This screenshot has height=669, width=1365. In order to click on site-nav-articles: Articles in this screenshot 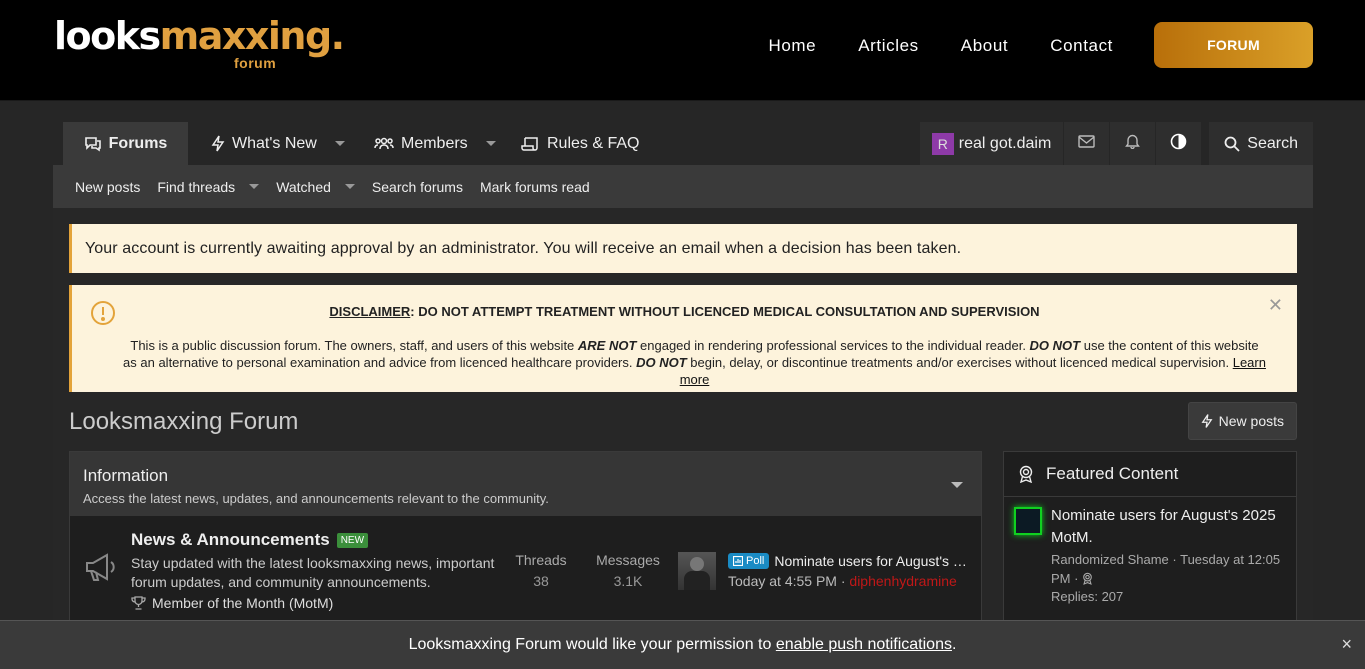, I will do `click(888, 46)`.